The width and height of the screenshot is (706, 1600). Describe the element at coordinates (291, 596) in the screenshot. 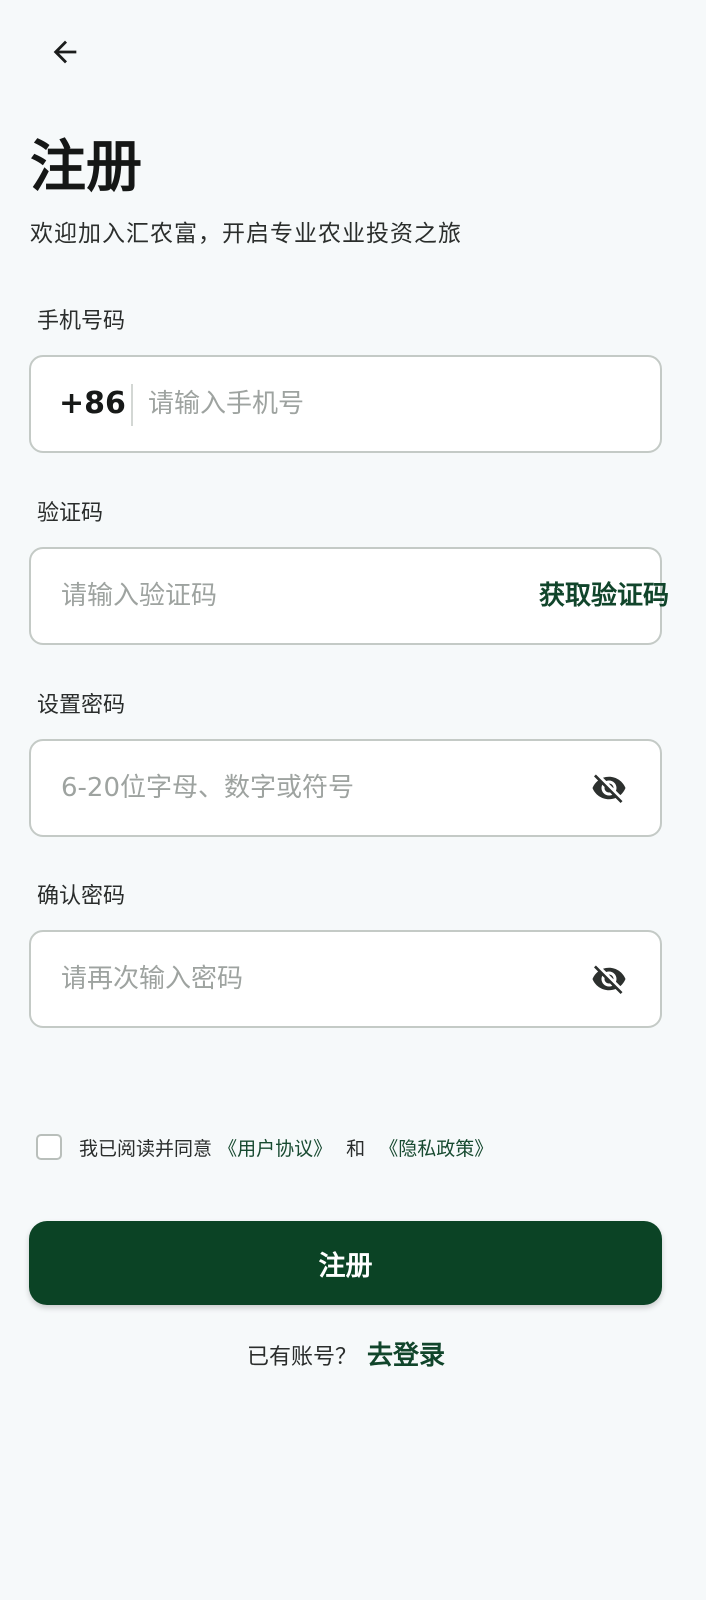

I see `code-input` at that location.